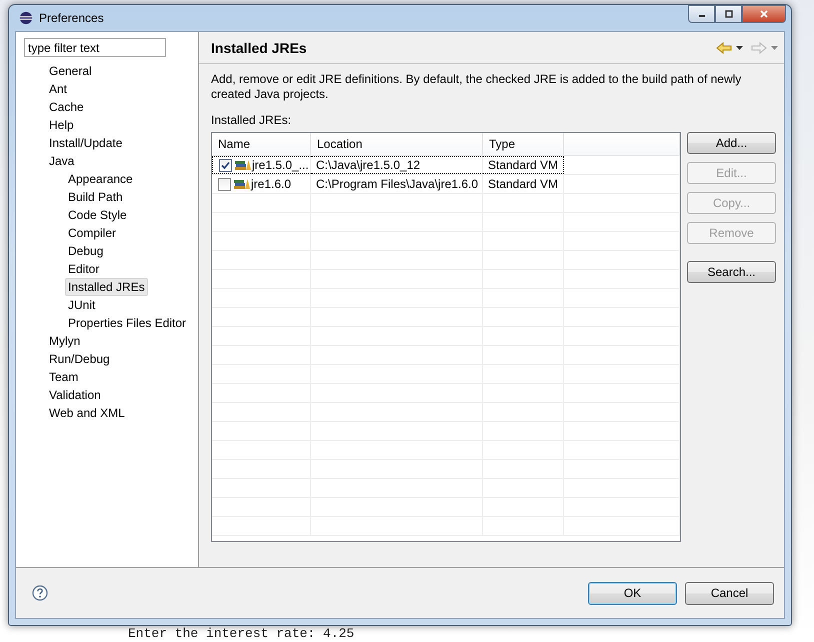  What do you see at coordinates (476, 87) in the screenshot?
I see `description-text: Add, remove or edit JRE definitions. By default, the checked JRE is added to the build path of newly created Java projects.` at bounding box center [476, 87].